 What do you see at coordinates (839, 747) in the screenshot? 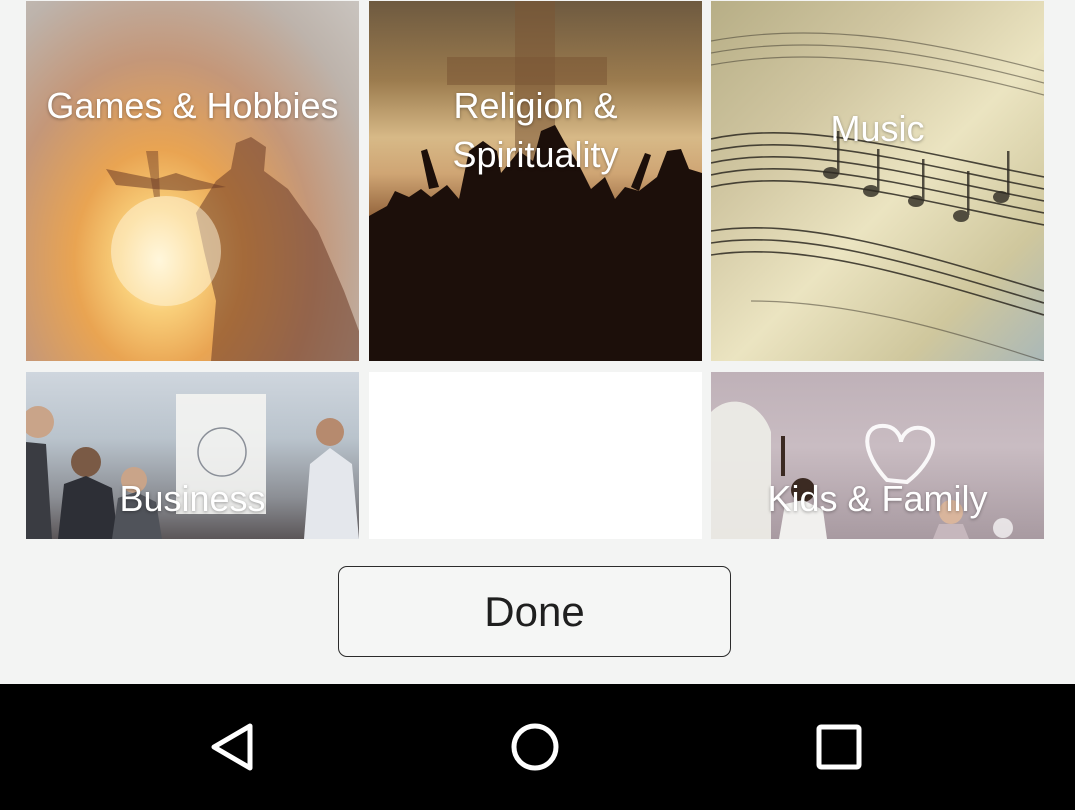
I see `recents-square-icon` at bounding box center [839, 747].